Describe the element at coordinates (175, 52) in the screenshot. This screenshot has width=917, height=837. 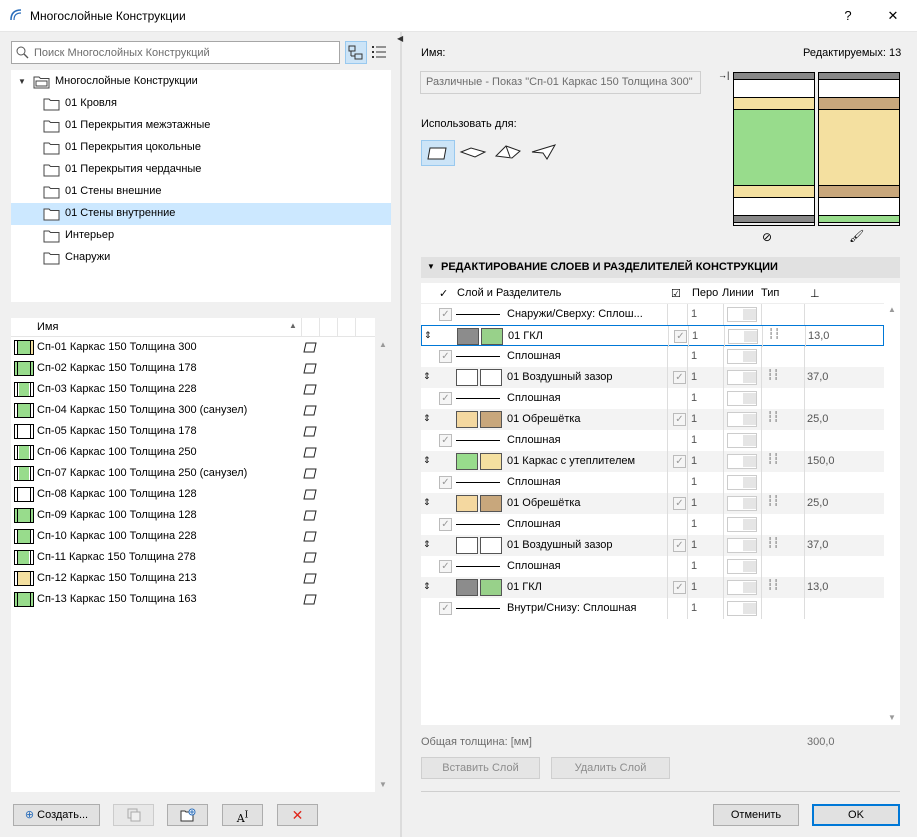
I see `search-input: Поиск Многослойных Конструкций` at that location.